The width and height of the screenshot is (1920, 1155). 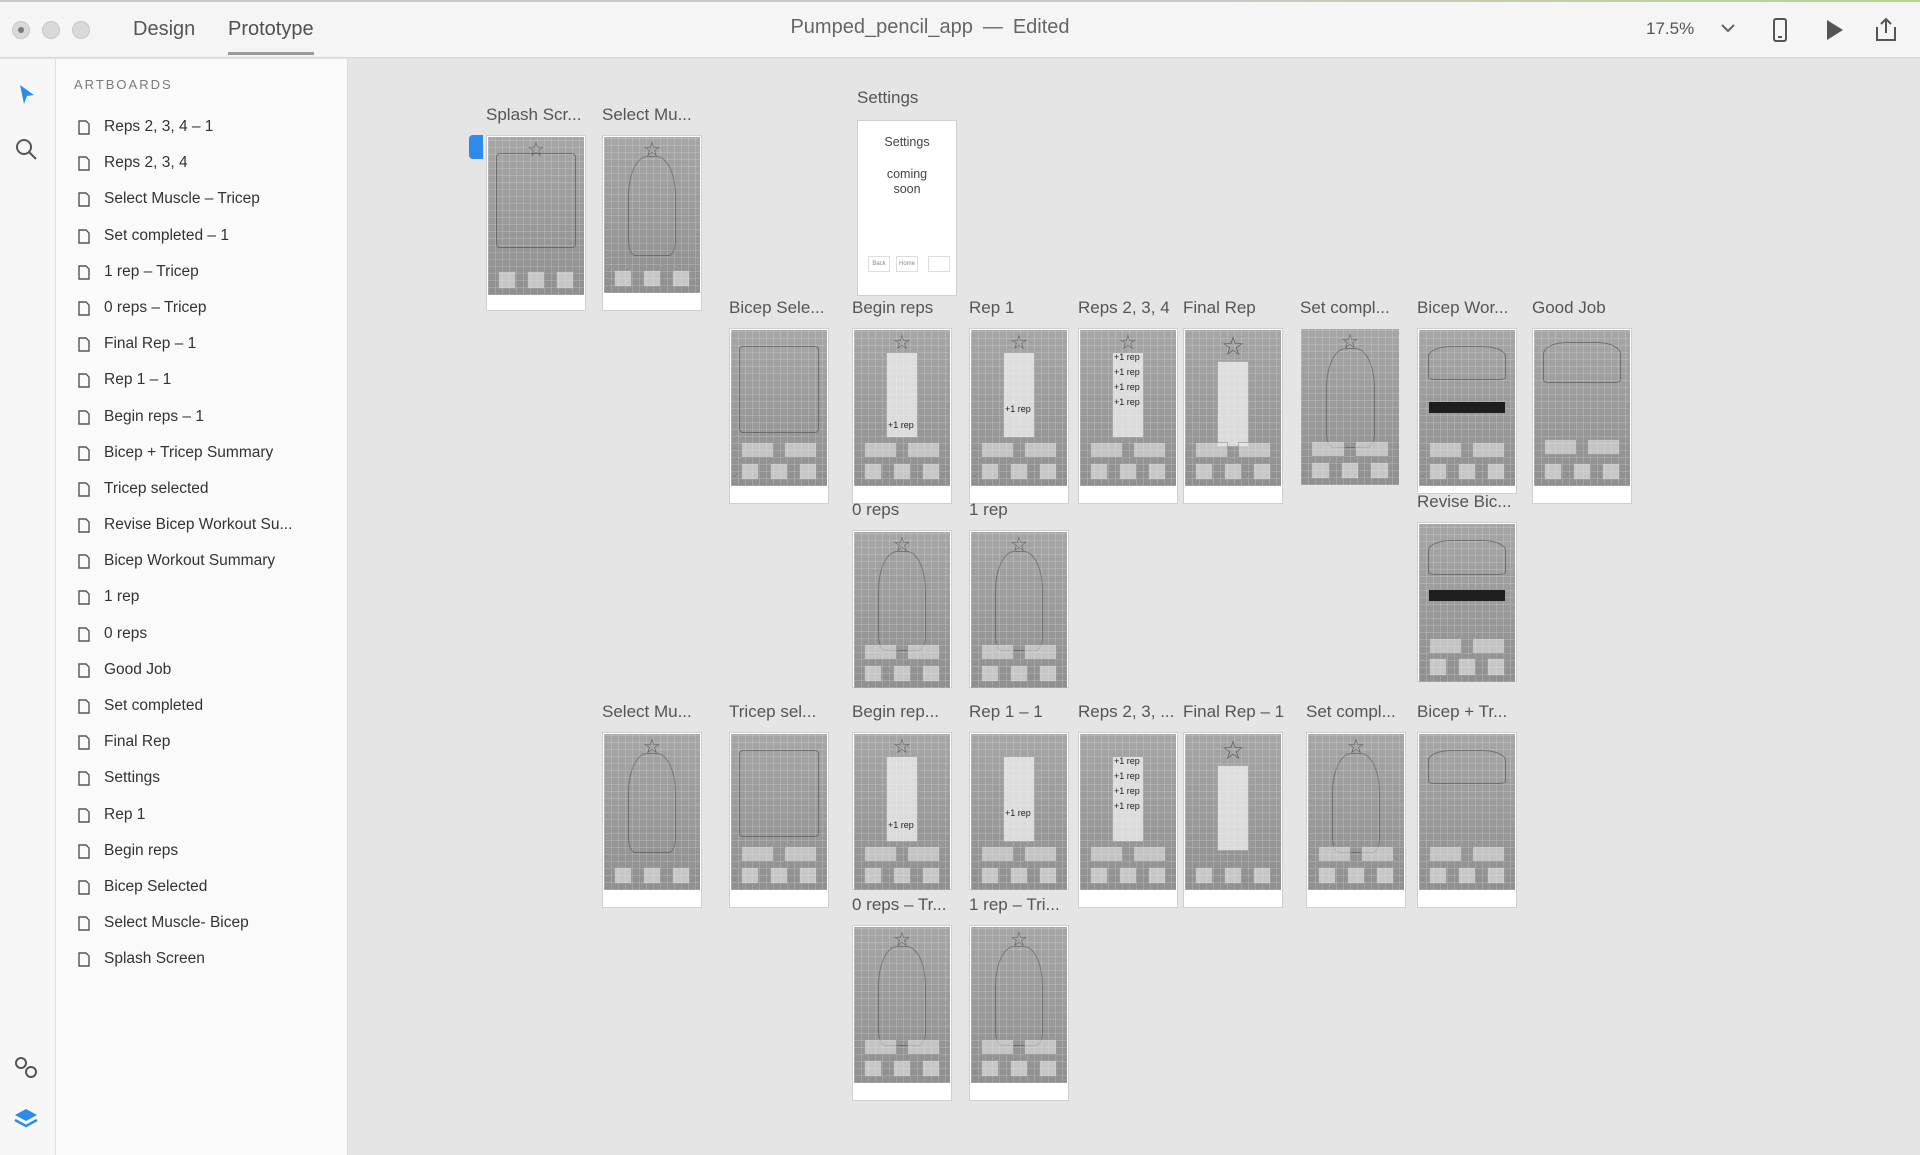 I want to click on artboard-set-completed: Set compl... ☆, so click(x=1350, y=401).